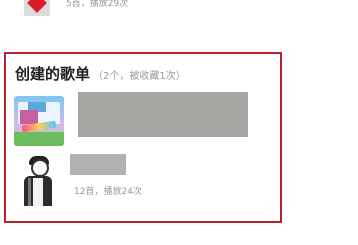  I want to click on heart-icon, so click(37, 6).